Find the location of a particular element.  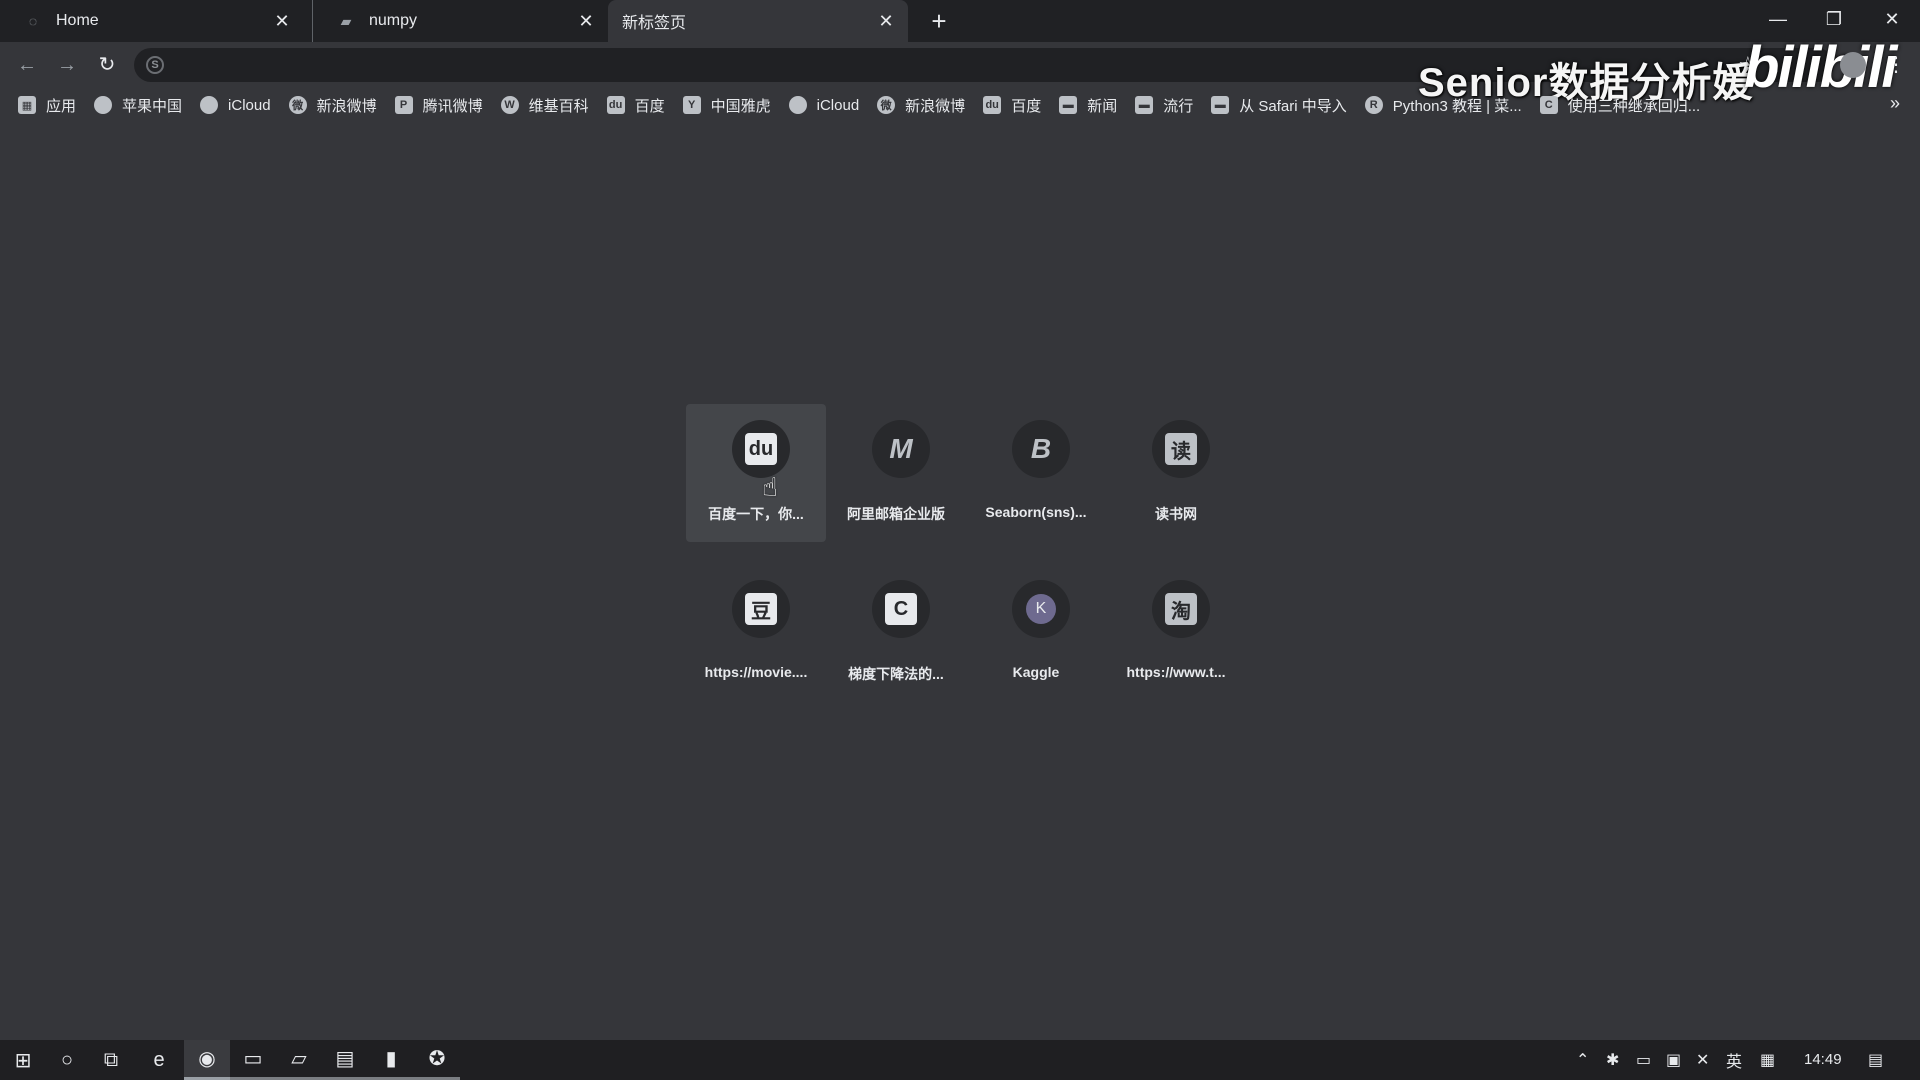

menu-icon: ⋮ is located at coordinates (1896, 64).